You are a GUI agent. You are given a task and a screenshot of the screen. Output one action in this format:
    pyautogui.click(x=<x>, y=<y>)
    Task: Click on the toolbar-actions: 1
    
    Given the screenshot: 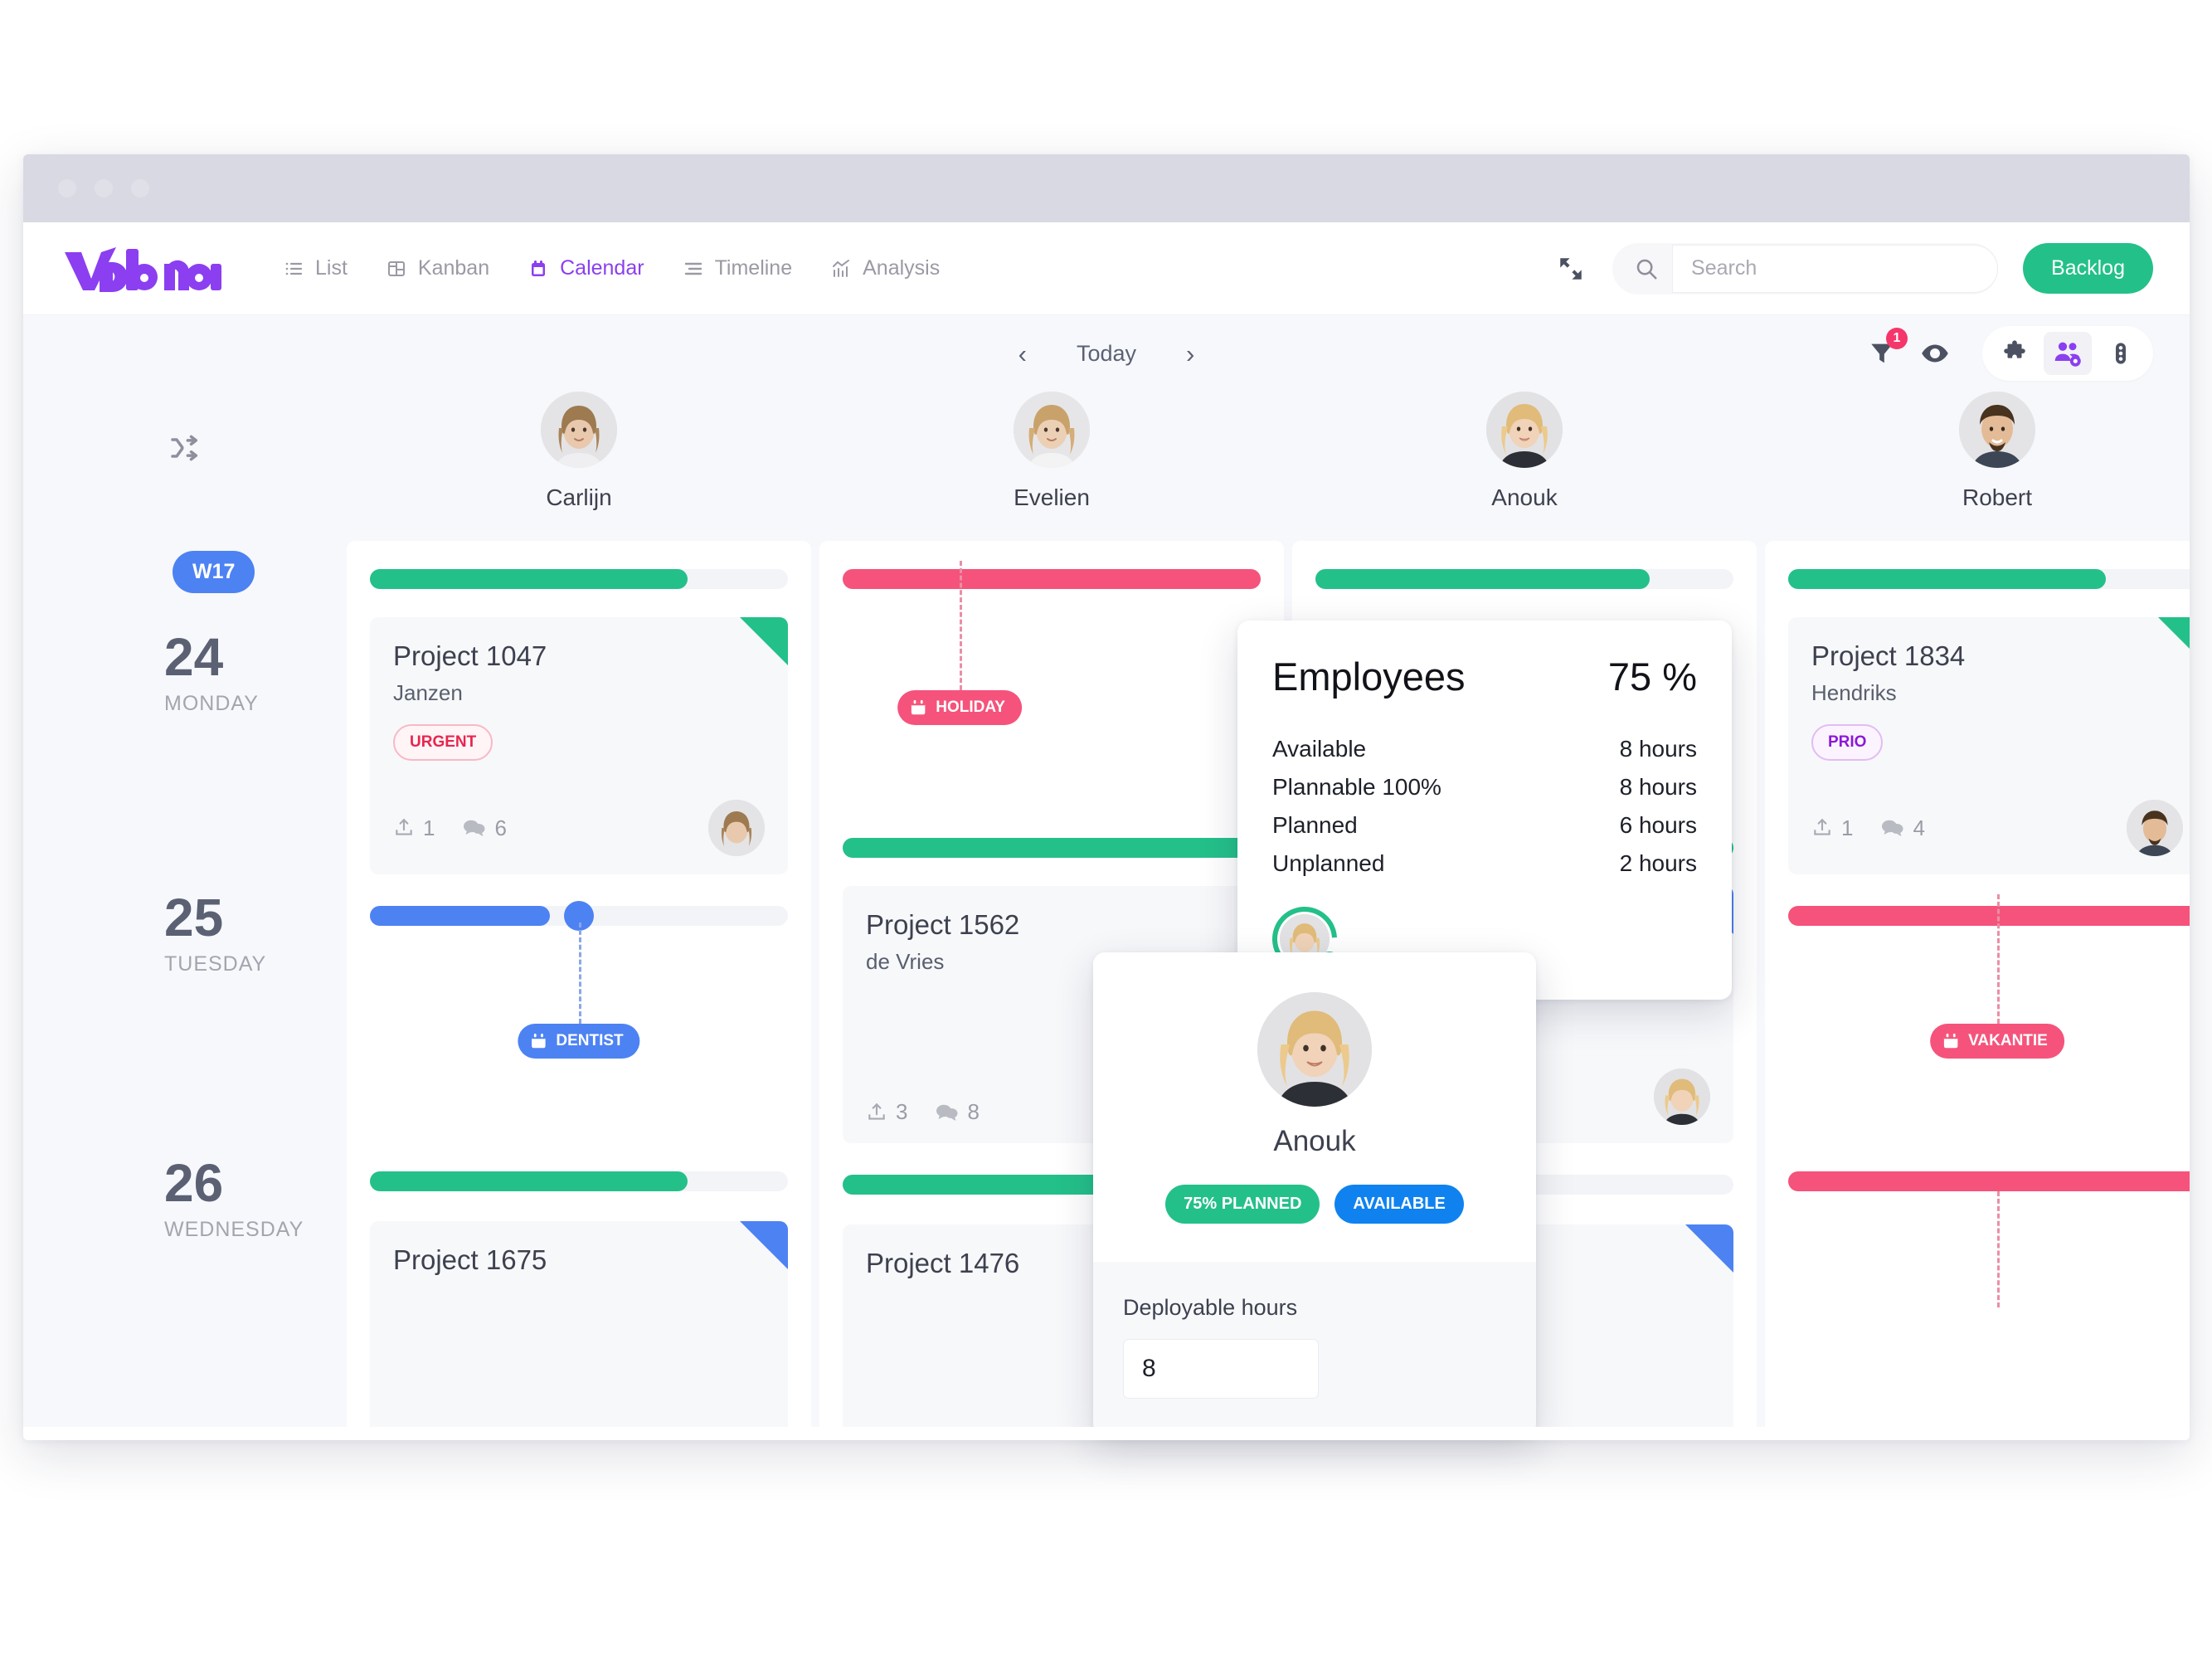 What is the action you would take?
    pyautogui.click(x=2008, y=353)
    